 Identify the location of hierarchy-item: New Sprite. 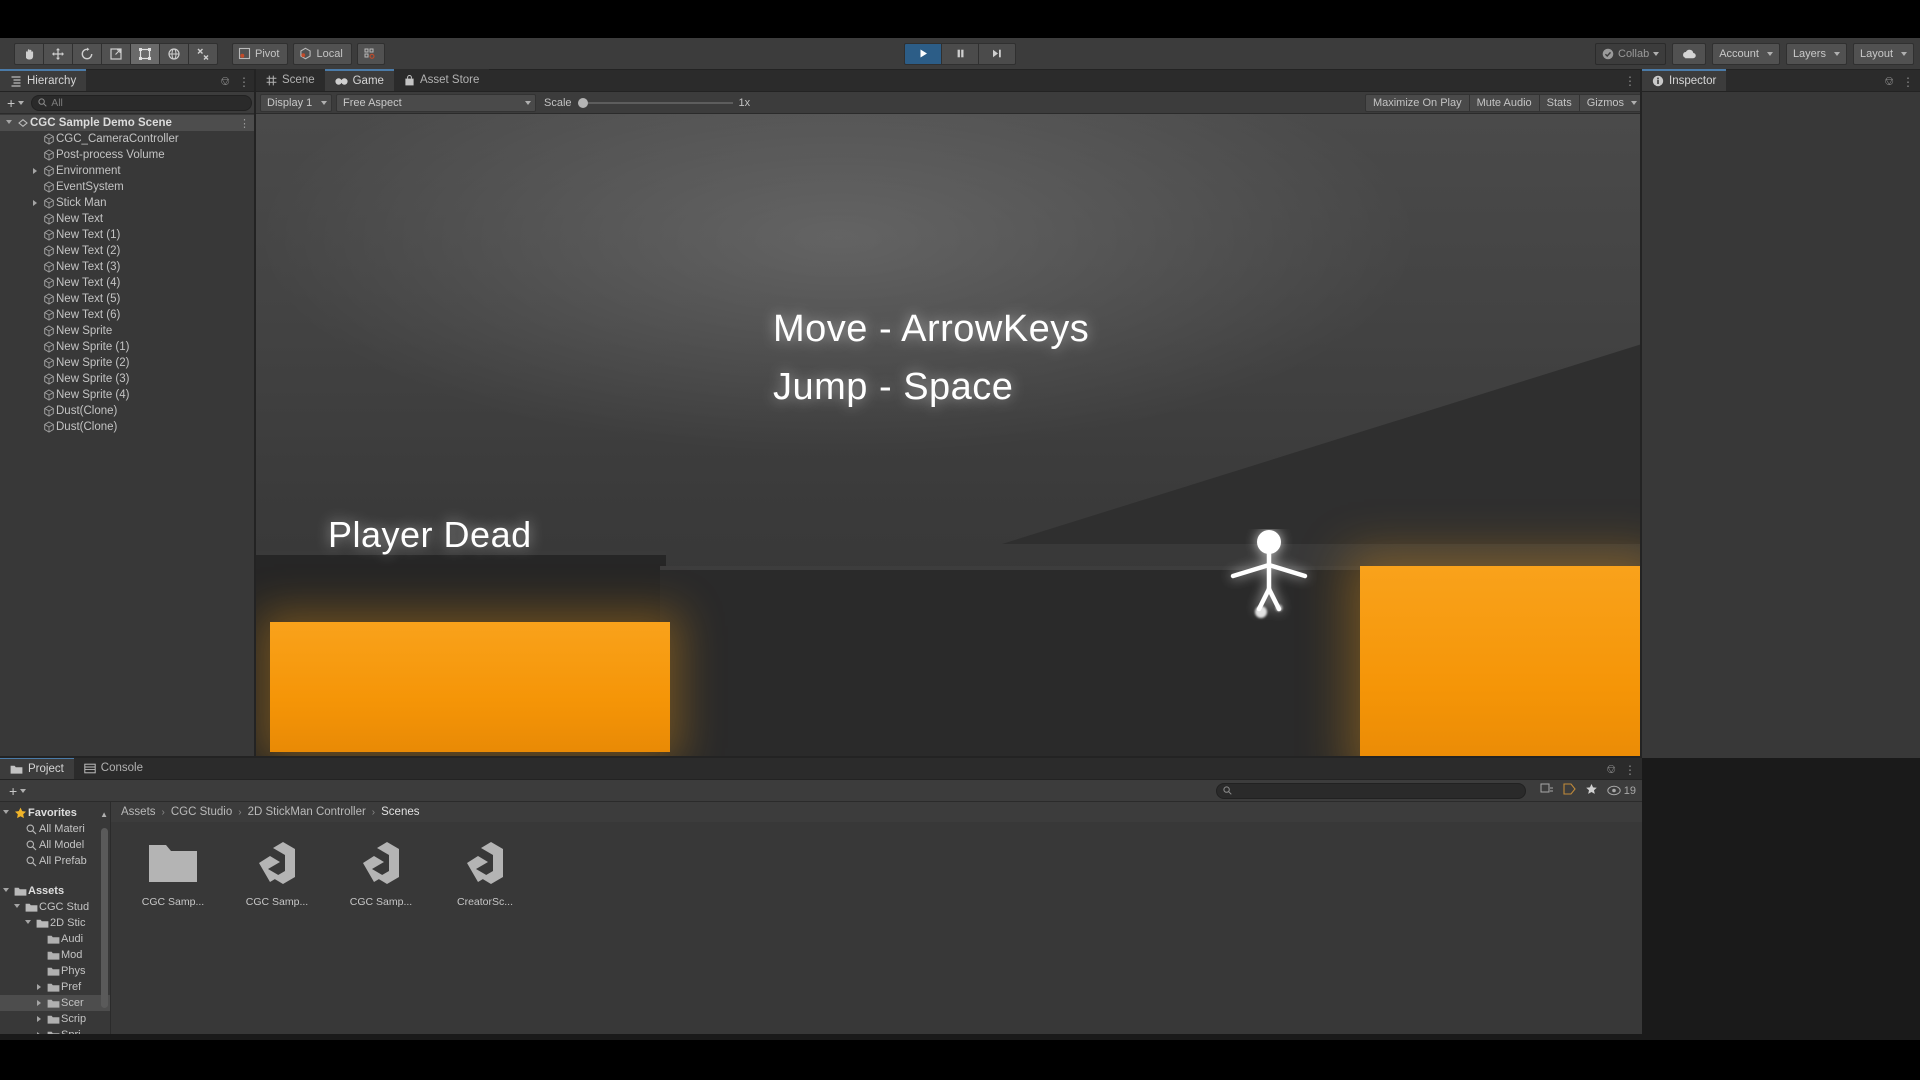
(128, 331).